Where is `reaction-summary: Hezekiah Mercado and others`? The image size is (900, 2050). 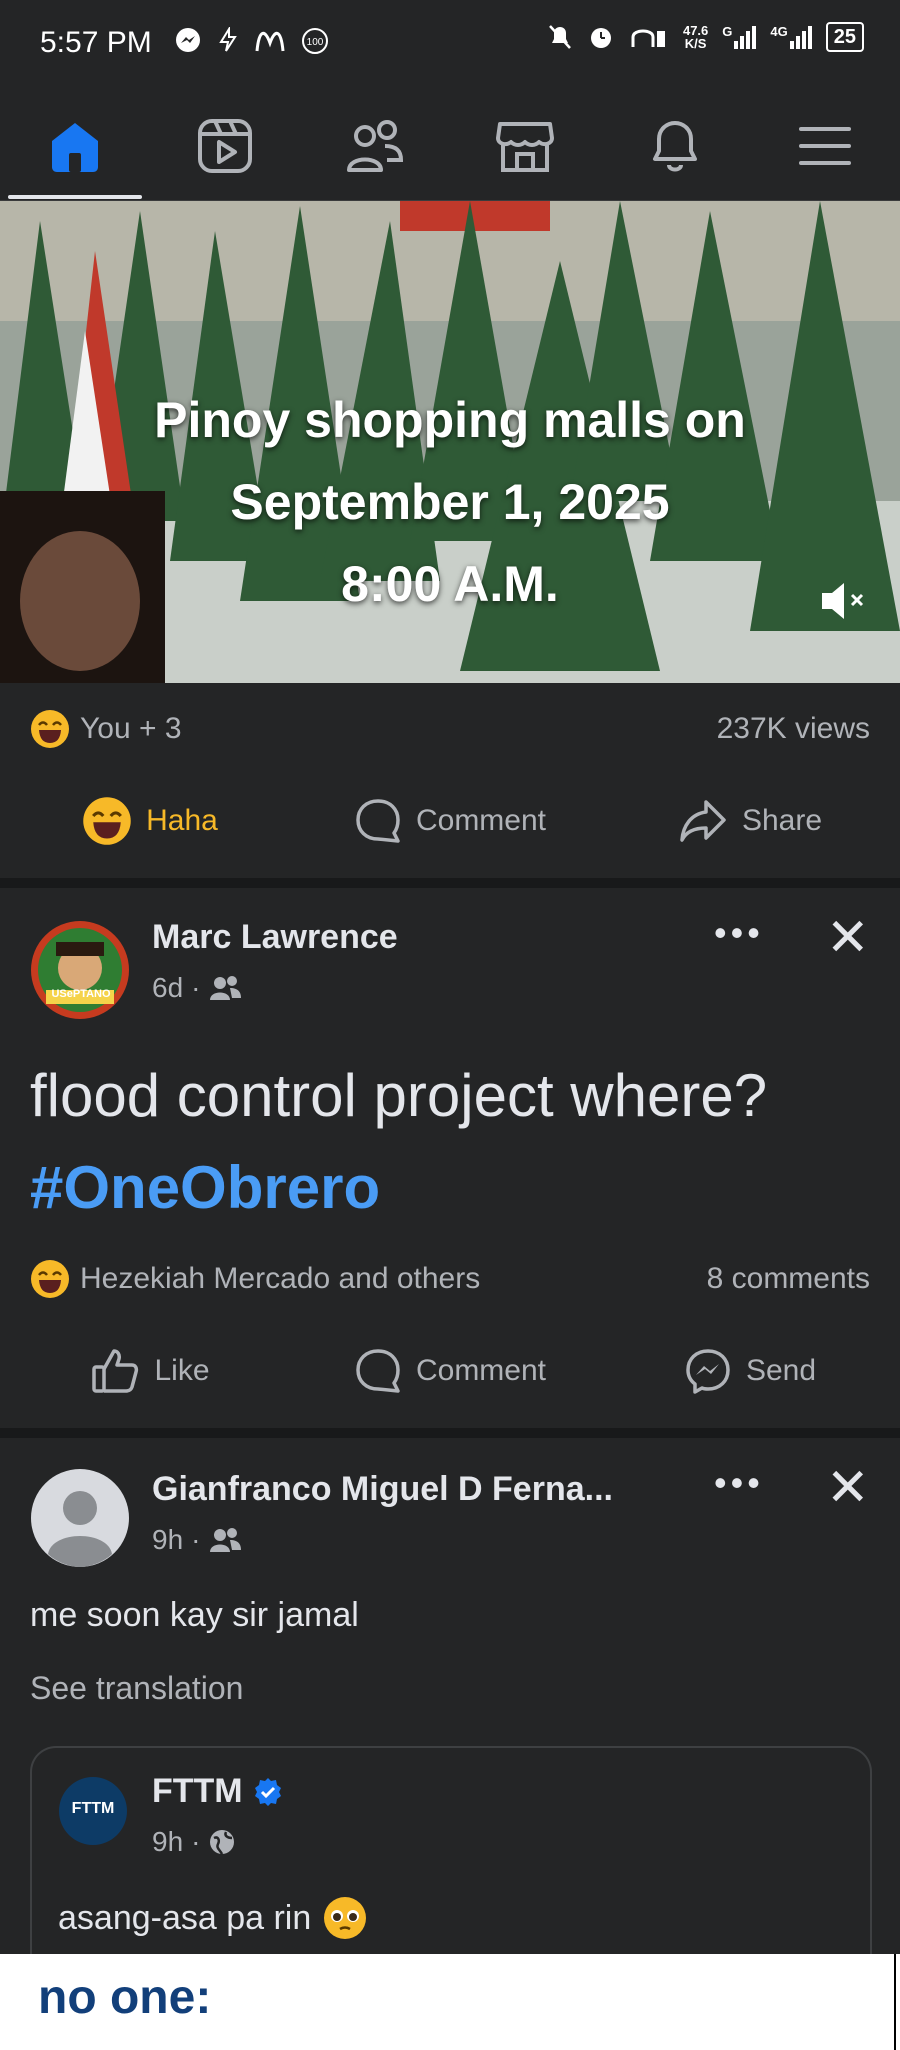
reaction-summary: Hezekiah Mercado and others is located at coordinates (255, 1279).